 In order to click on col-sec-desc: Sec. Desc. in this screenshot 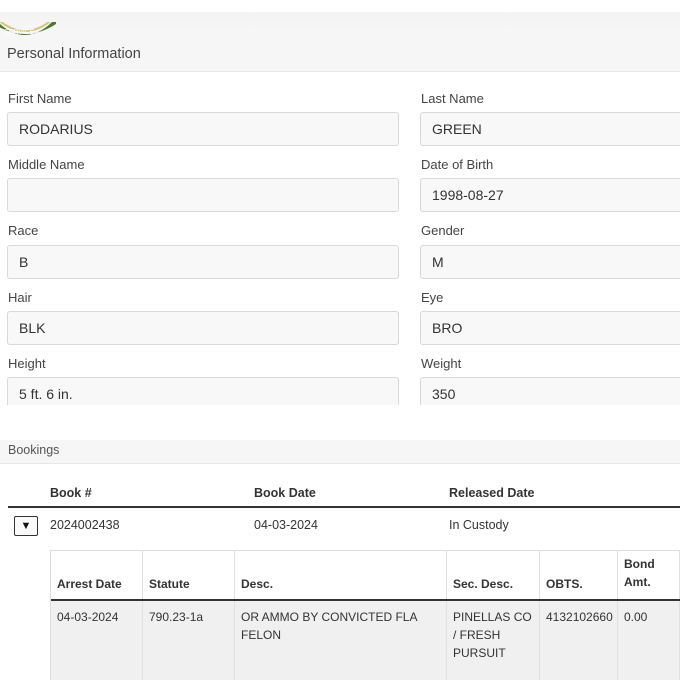, I will do `click(493, 575)`.